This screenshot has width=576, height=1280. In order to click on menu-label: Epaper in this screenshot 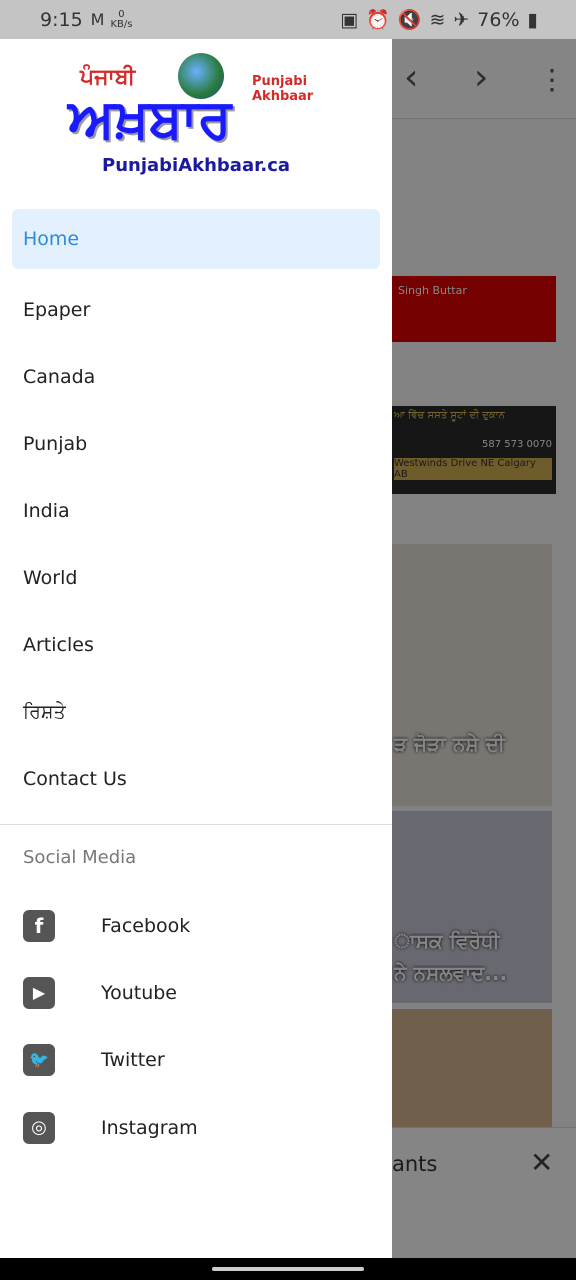, I will do `click(57, 309)`.